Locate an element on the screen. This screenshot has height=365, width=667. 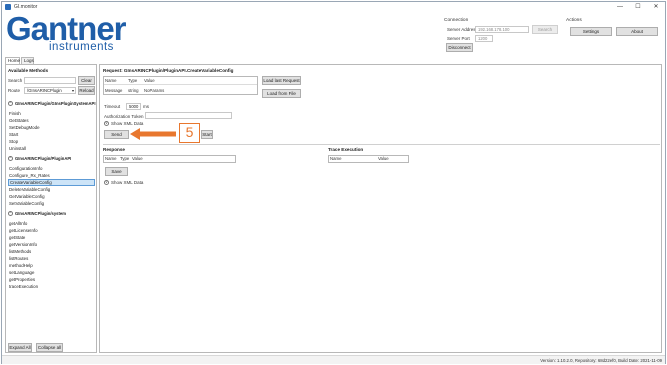
column-header-name: Name is located at coordinates (111, 80).